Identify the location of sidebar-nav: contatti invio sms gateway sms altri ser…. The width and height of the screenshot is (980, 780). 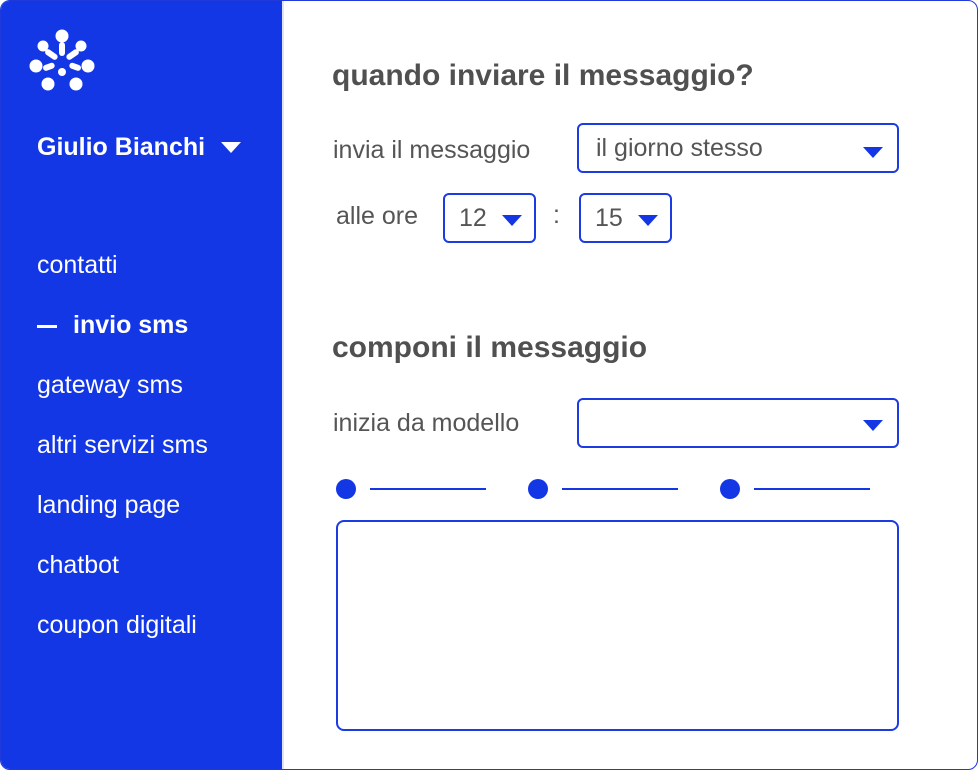
(122, 461).